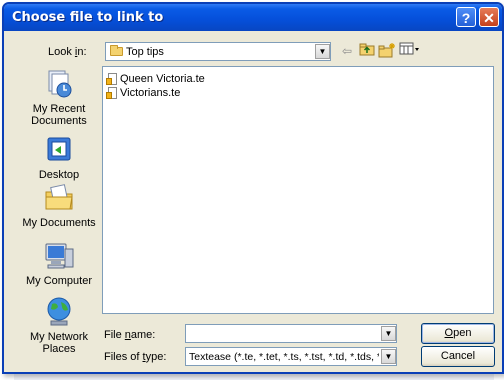  I want to click on folder-icon, so click(116, 50).